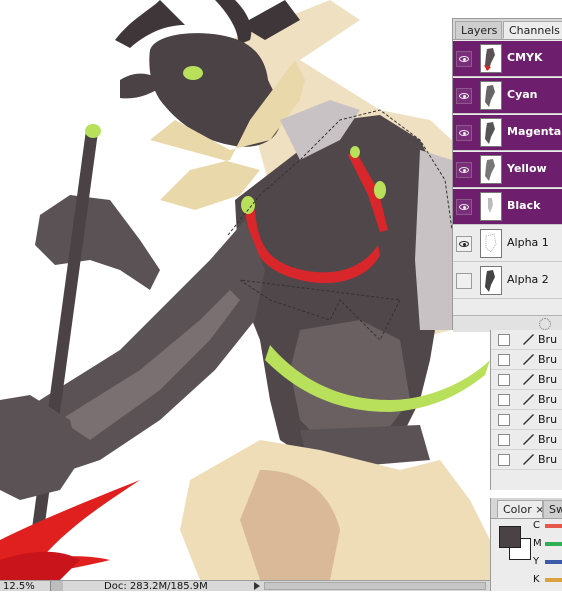  What do you see at coordinates (528, 242) in the screenshot?
I see `channel-name: Alpha 1` at bounding box center [528, 242].